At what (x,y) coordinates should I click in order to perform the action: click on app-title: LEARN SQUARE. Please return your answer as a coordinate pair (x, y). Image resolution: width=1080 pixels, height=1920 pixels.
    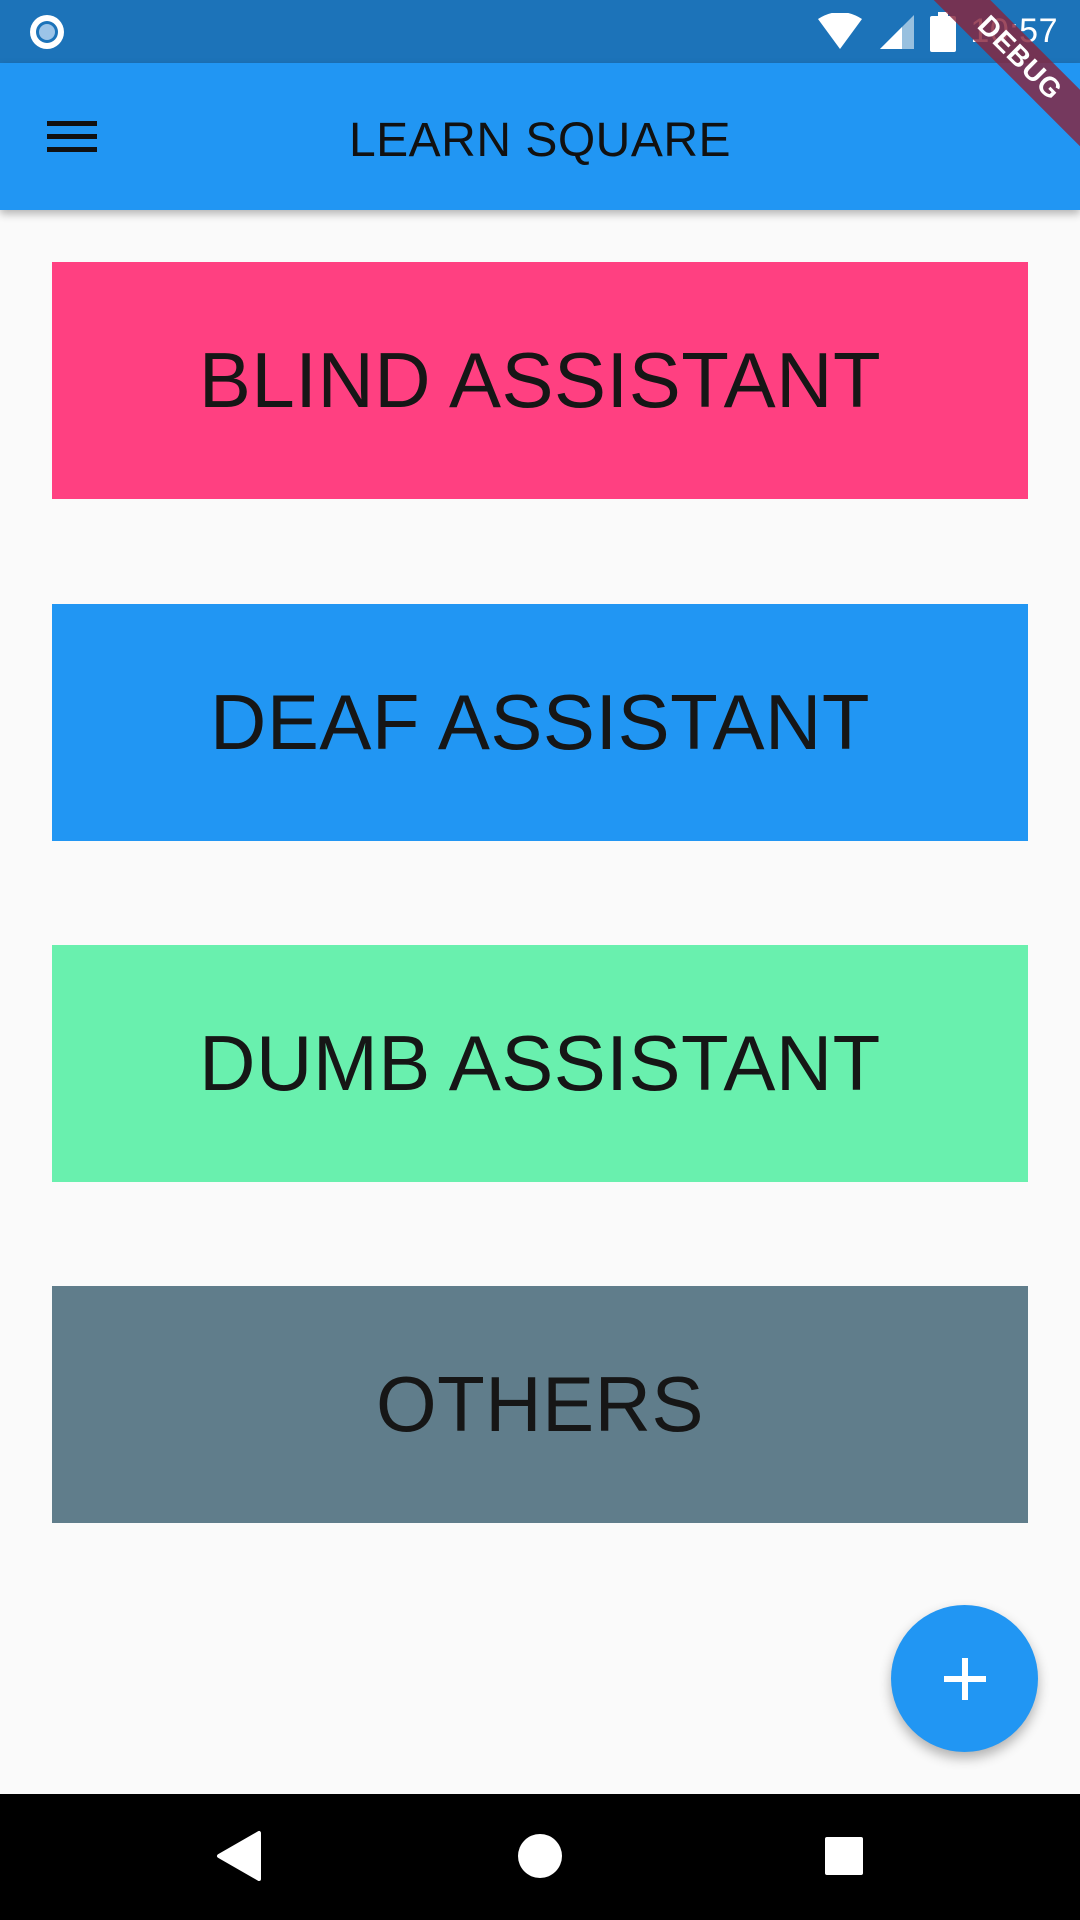
    Looking at the image, I should click on (540, 140).